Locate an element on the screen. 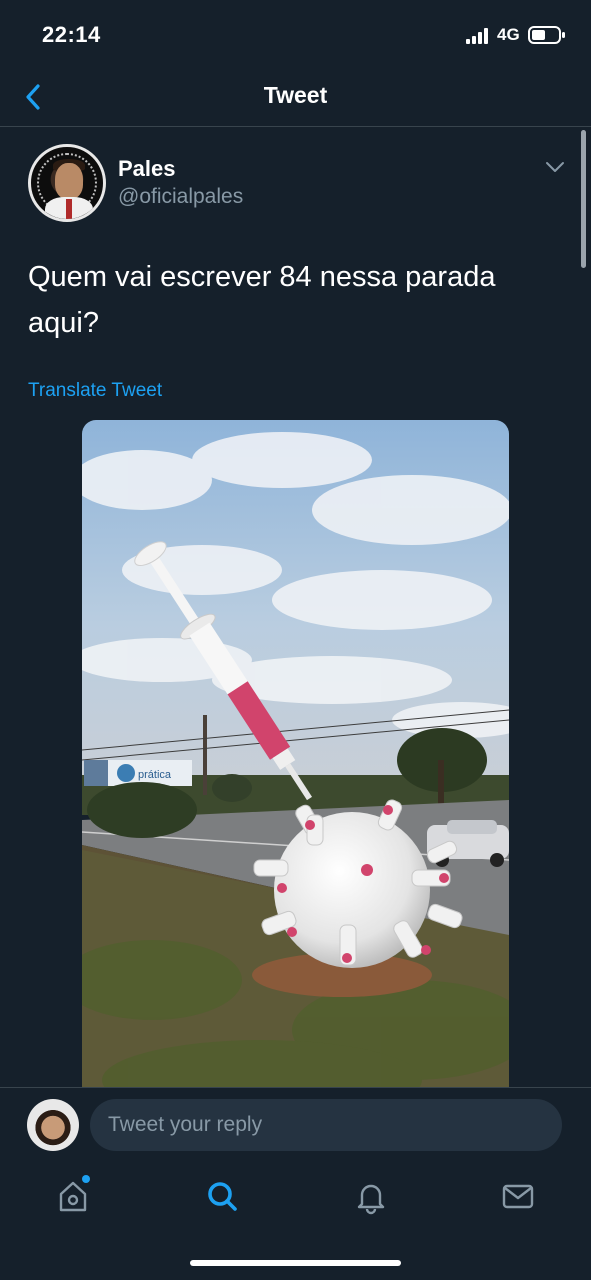 Image resolution: width=591 pixels, height=1280 pixels. bell-icon is located at coordinates (371, 1196).